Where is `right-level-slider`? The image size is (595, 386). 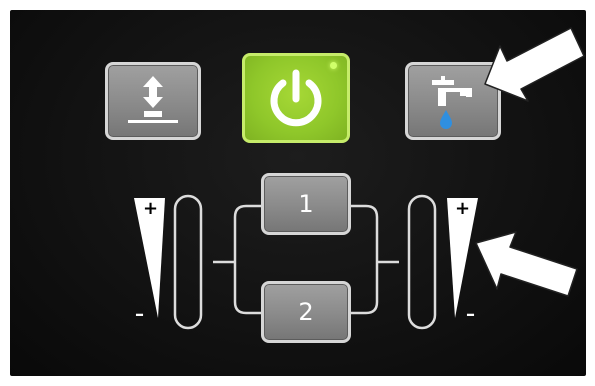 right-level-slider is located at coordinates (422, 262).